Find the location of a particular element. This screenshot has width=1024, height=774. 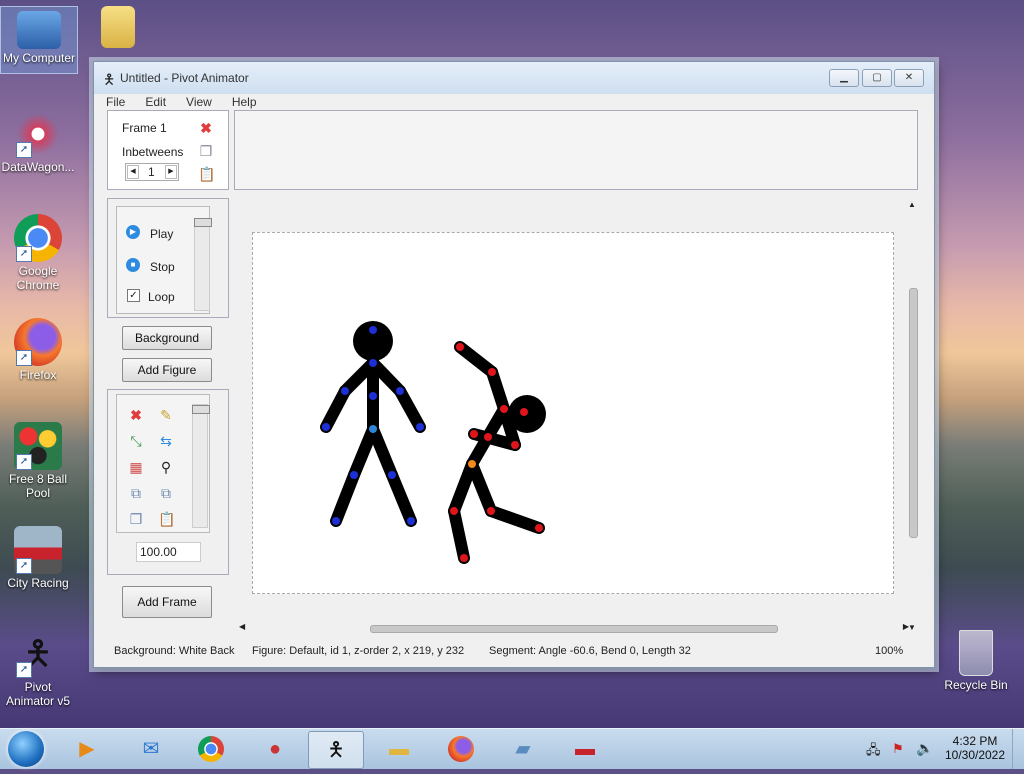

taskbar-city-racing: ▬ is located at coordinates (585, 749).